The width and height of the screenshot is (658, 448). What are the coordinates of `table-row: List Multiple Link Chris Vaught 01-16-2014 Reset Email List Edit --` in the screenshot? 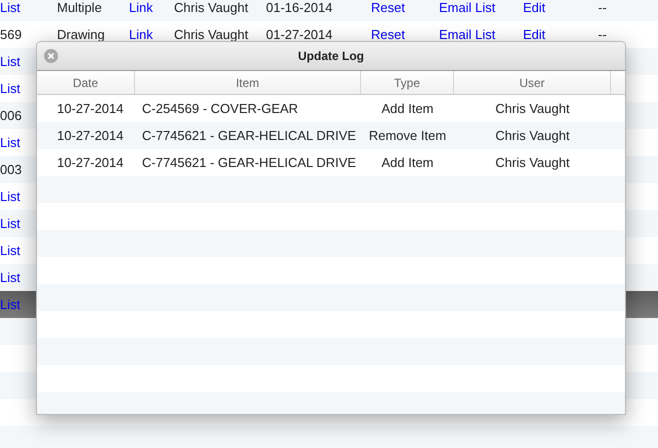 It's located at (329, 10).